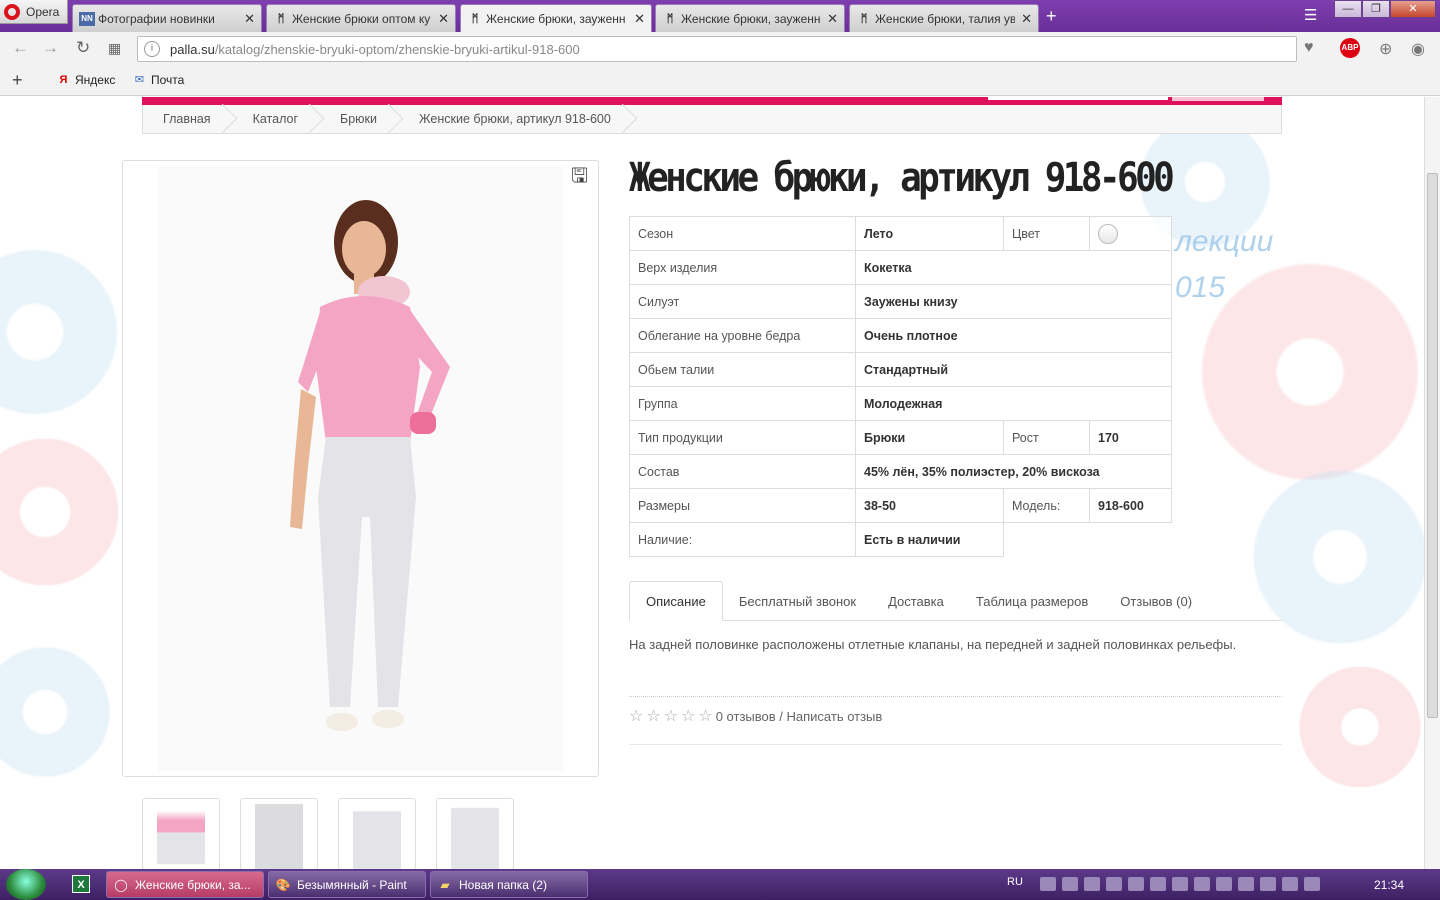  Describe the element at coordinates (1246, 884) in the screenshot. I see `volume-icon` at that location.